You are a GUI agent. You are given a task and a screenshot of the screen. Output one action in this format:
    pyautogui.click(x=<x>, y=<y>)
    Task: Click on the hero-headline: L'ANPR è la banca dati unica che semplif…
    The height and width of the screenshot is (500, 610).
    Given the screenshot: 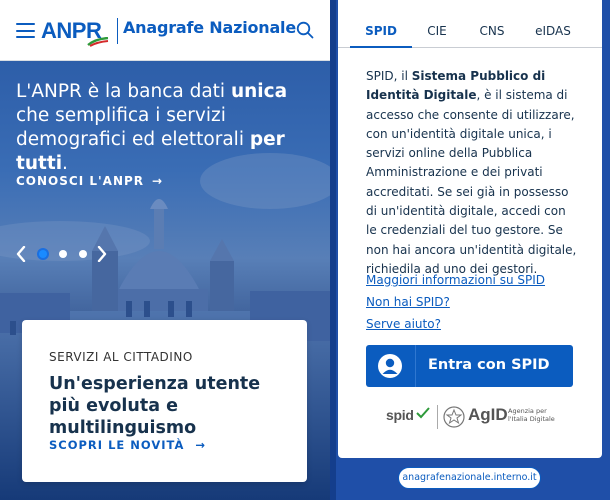 What is the action you would take?
    pyautogui.click(x=166, y=128)
    